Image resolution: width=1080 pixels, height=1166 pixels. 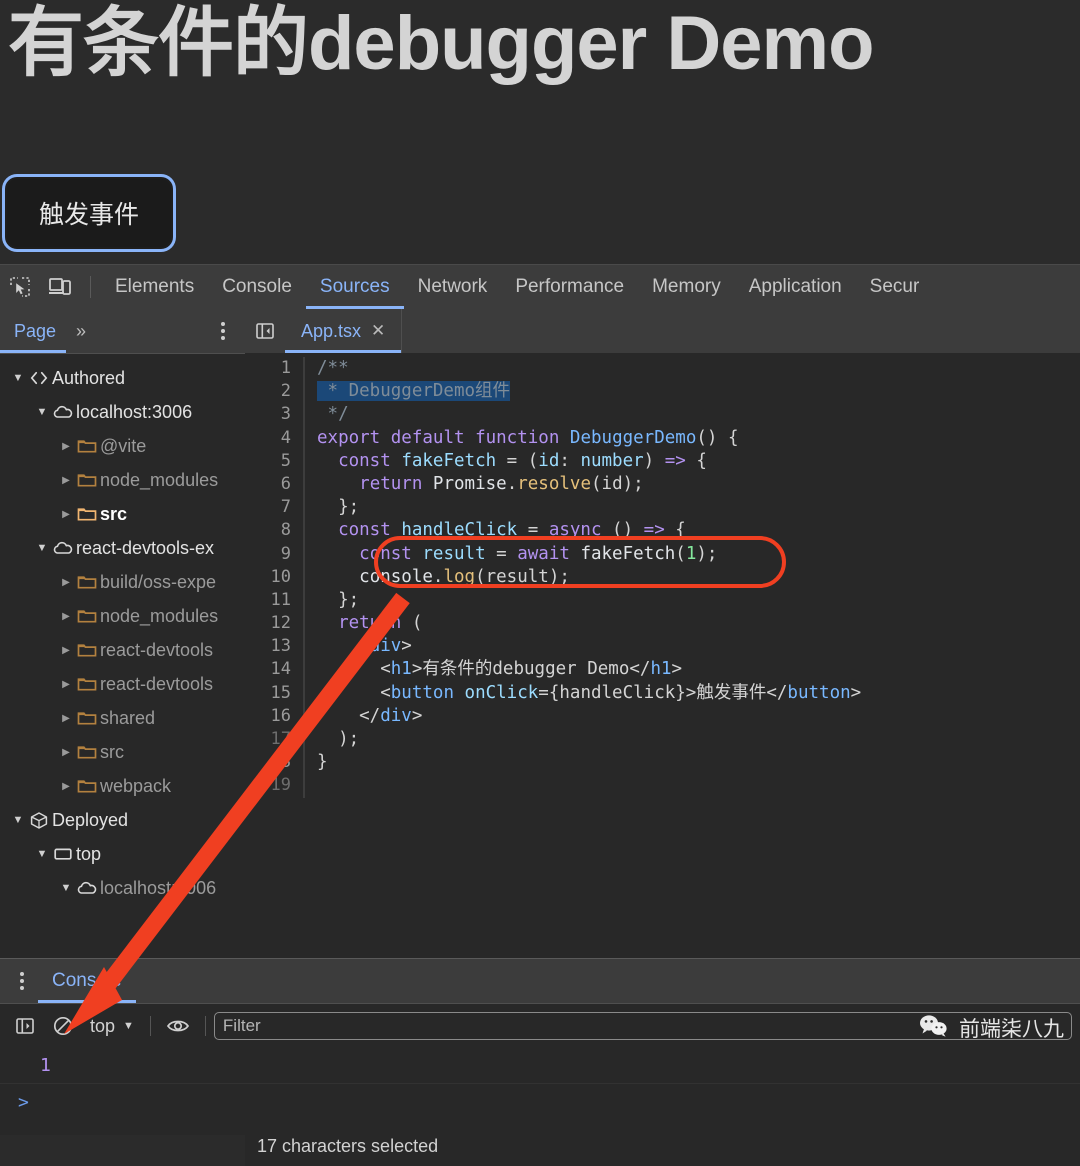 I want to click on tab-performance: Performance, so click(x=569, y=287).